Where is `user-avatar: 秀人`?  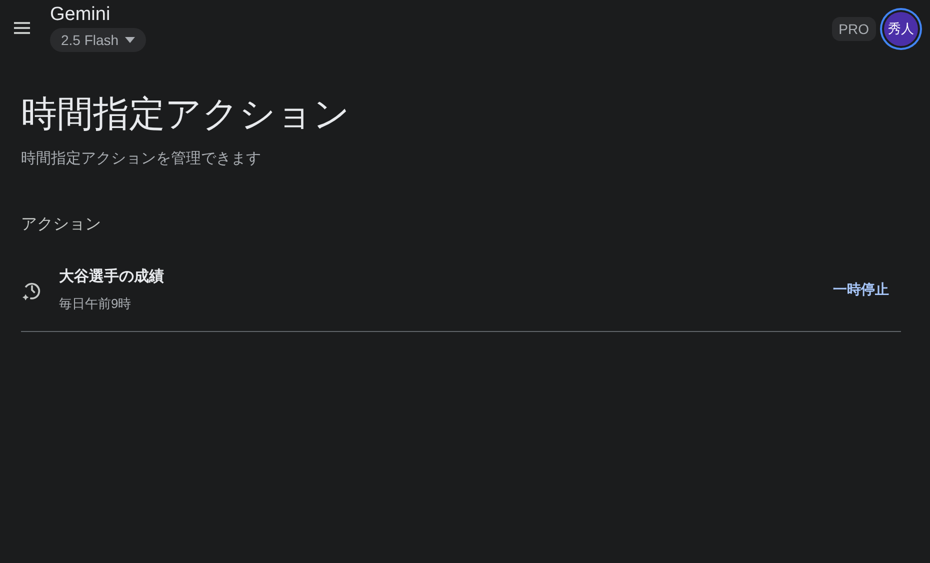
user-avatar: 秀人 is located at coordinates (901, 29).